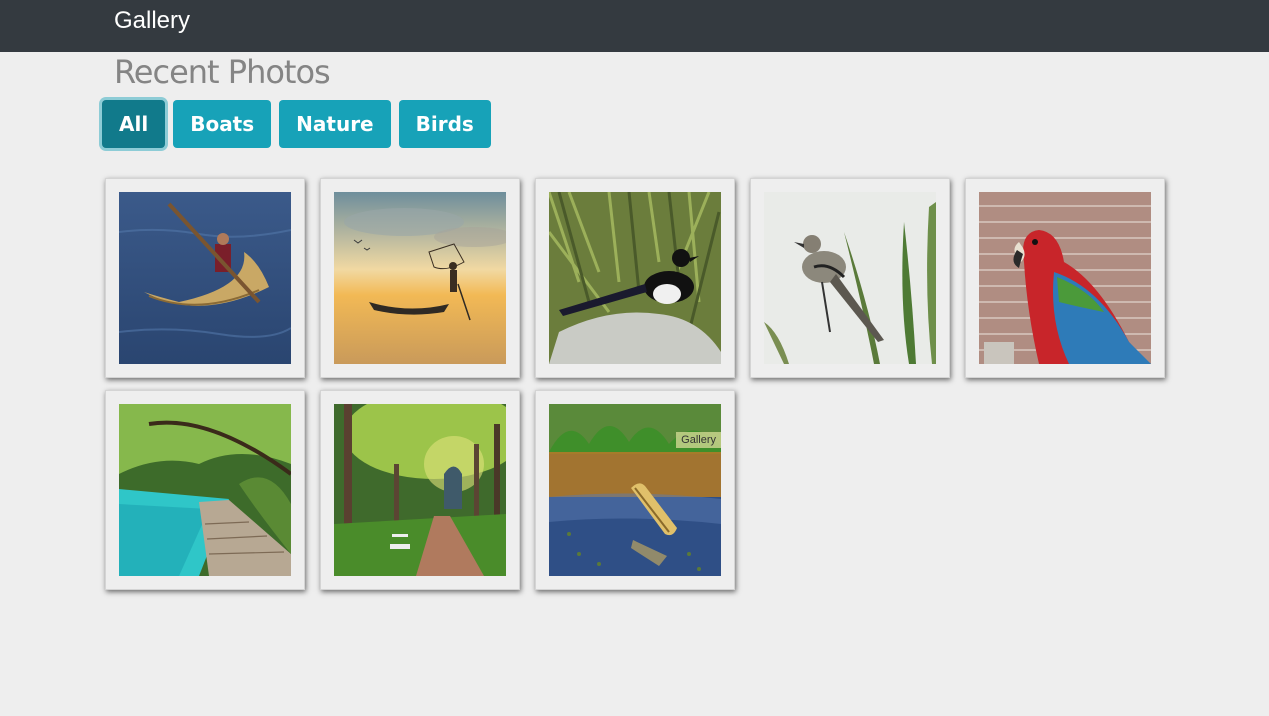 This screenshot has width=1269, height=716. What do you see at coordinates (634, 26) in the screenshot?
I see `navbar: Gallery` at bounding box center [634, 26].